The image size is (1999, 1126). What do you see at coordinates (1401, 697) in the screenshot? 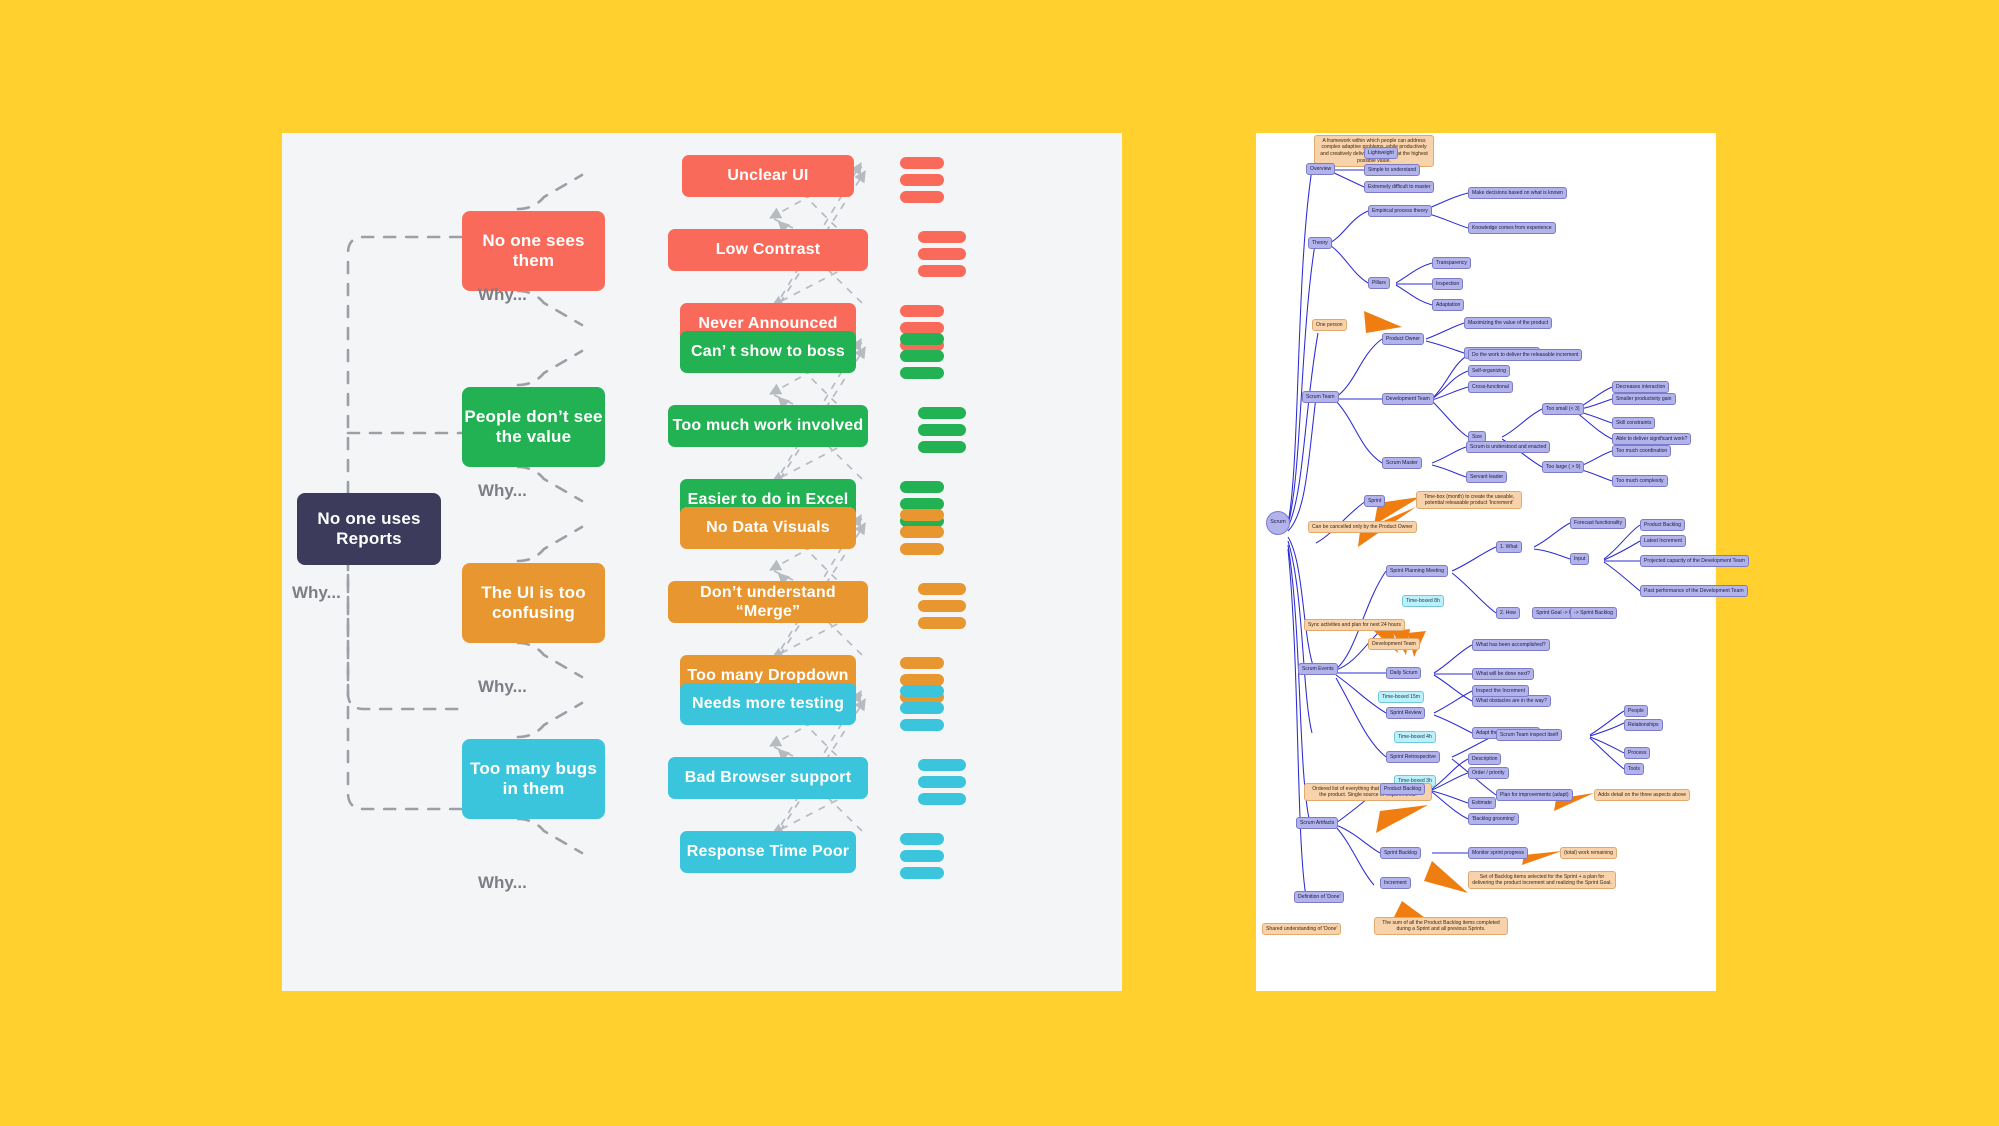
I see `node-daily-timebox: Time-boxed 15m` at bounding box center [1401, 697].